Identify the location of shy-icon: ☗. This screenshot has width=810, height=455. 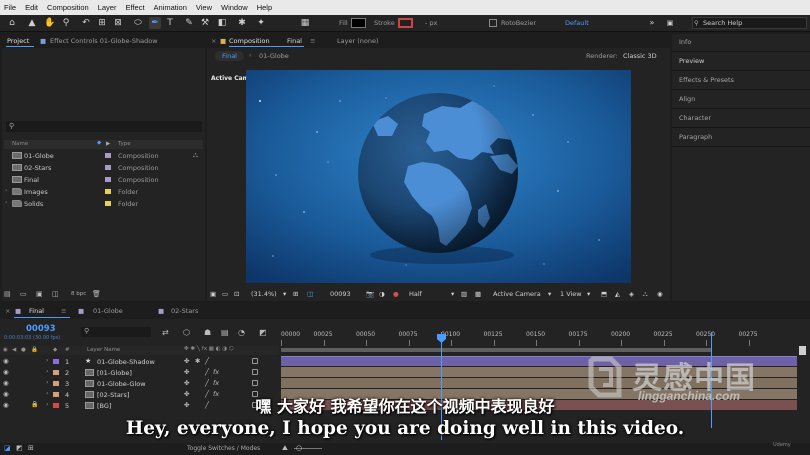
(207, 332).